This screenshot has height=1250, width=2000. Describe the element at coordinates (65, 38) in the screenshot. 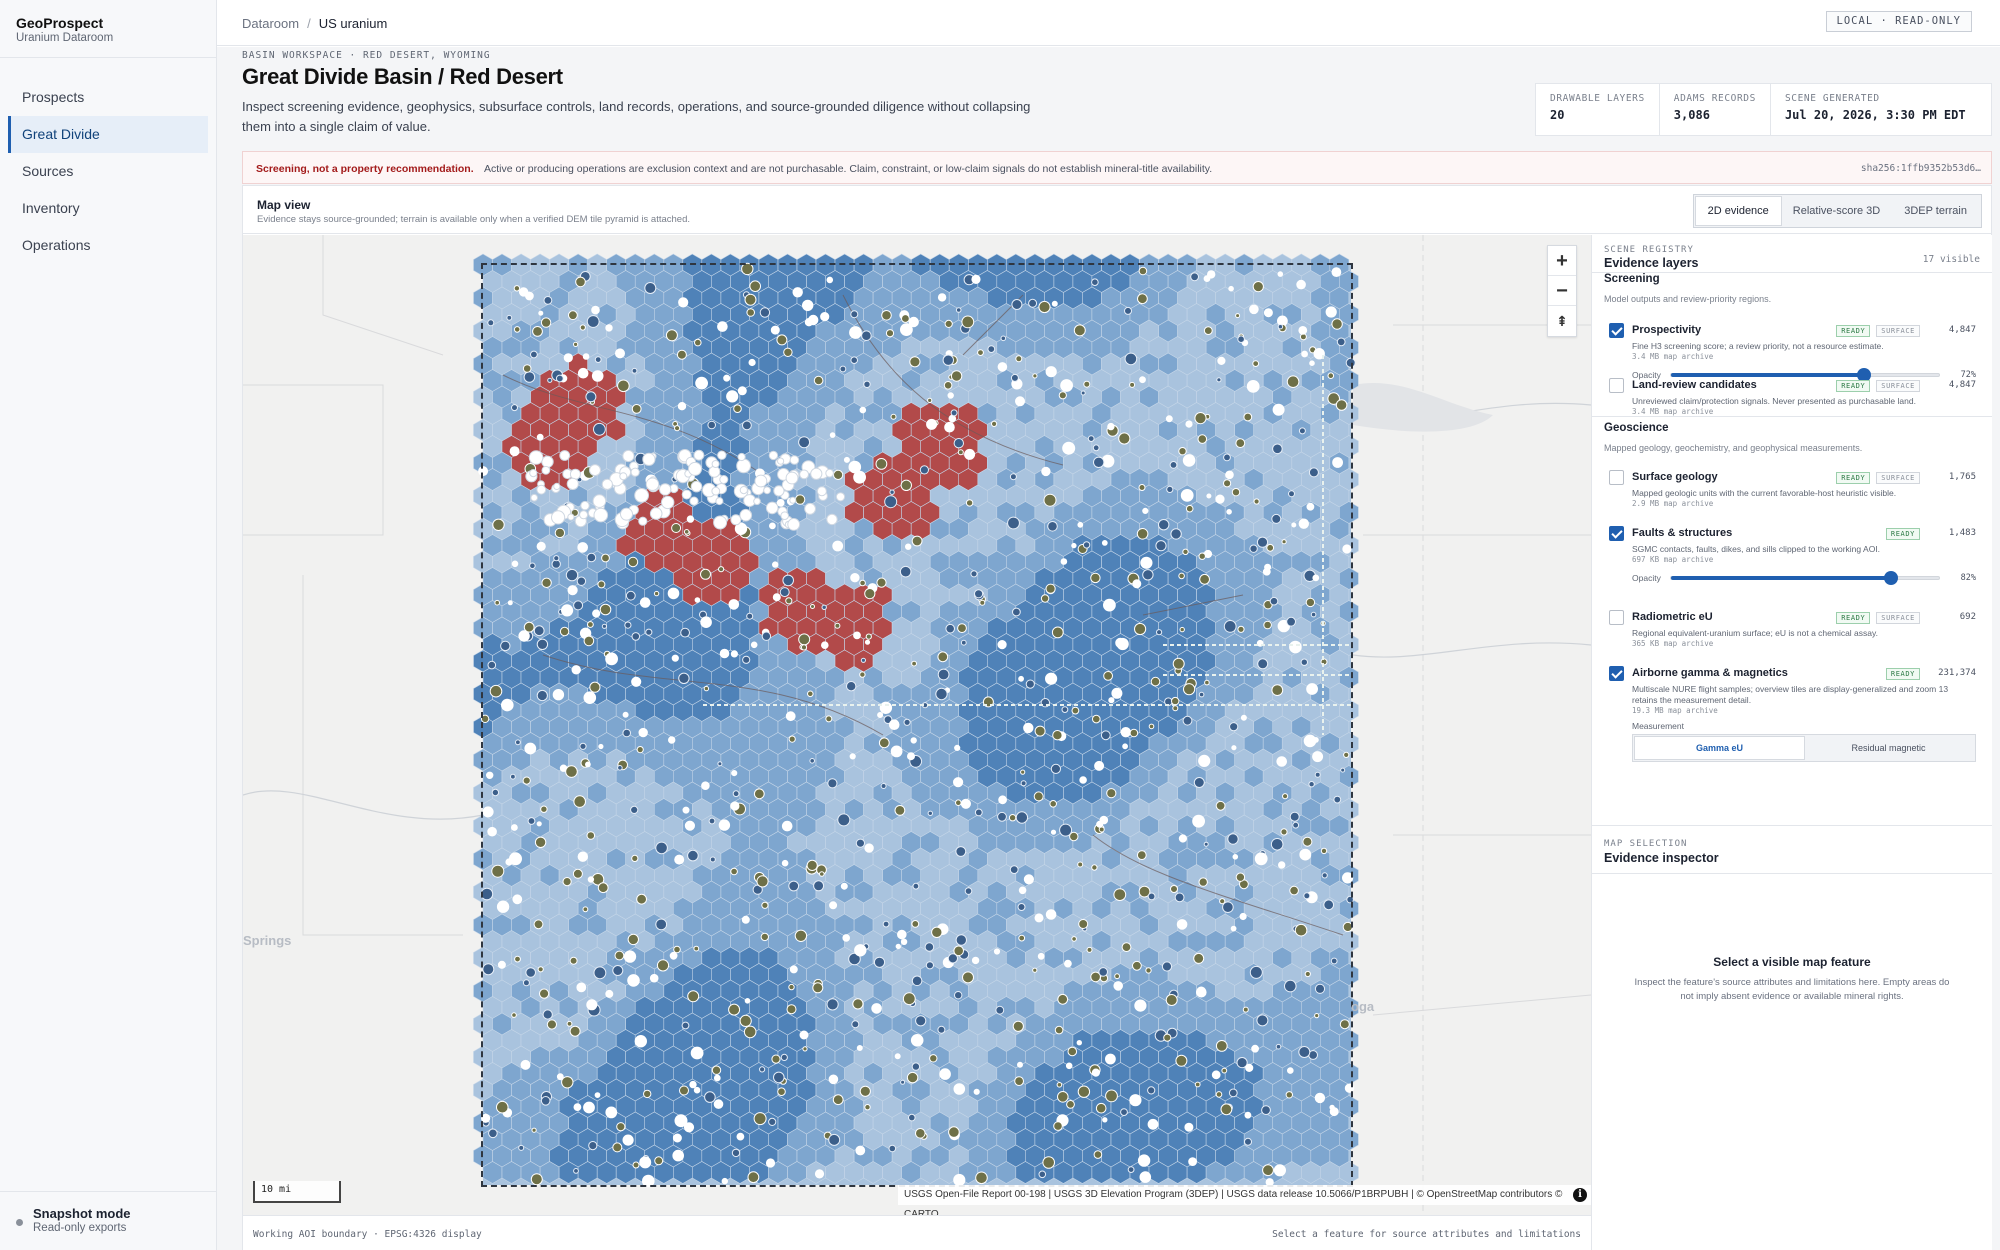

I see `app-subtitle: Uranium Dataroom` at that location.